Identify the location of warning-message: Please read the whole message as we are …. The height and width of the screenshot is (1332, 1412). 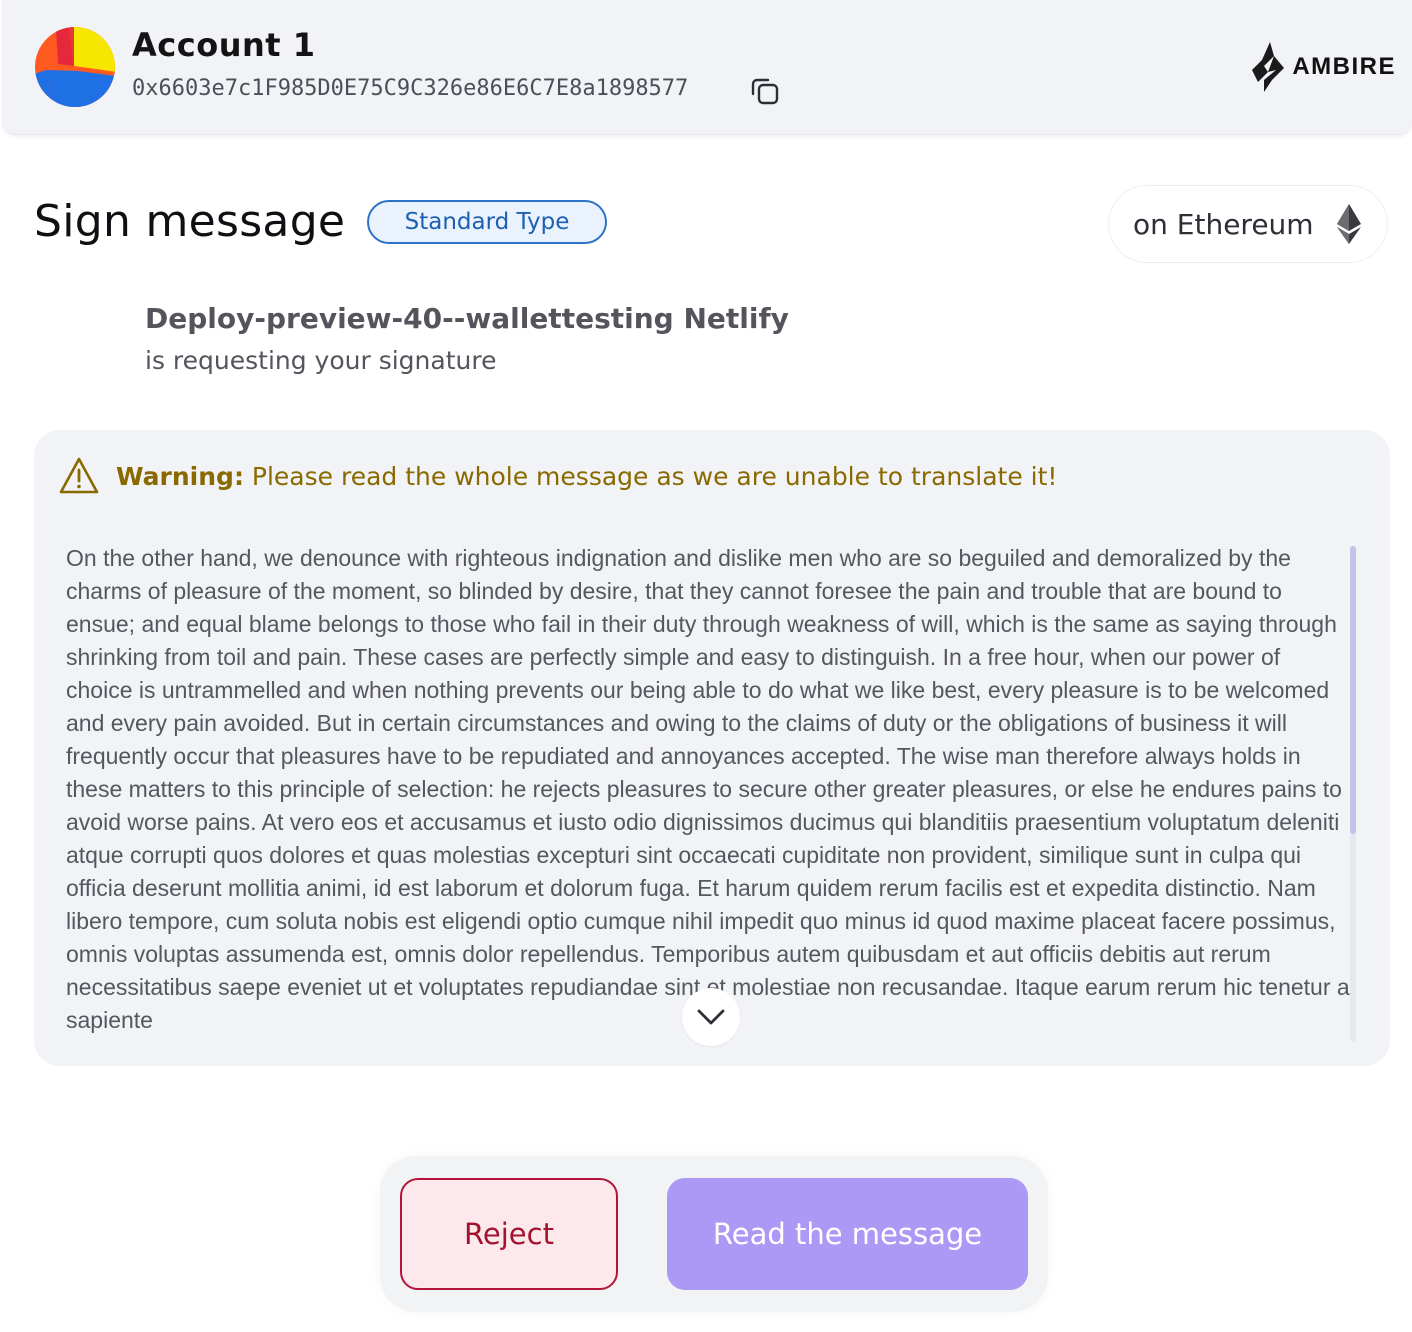
(654, 476).